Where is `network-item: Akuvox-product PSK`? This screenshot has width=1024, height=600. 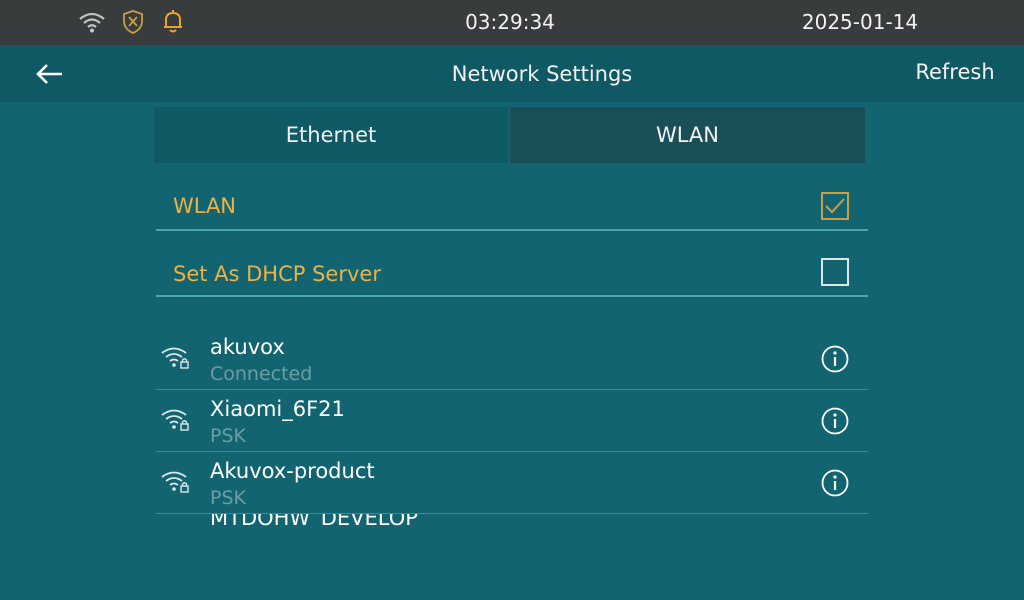 network-item: Akuvox-product PSK is located at coordinates (512, 483).